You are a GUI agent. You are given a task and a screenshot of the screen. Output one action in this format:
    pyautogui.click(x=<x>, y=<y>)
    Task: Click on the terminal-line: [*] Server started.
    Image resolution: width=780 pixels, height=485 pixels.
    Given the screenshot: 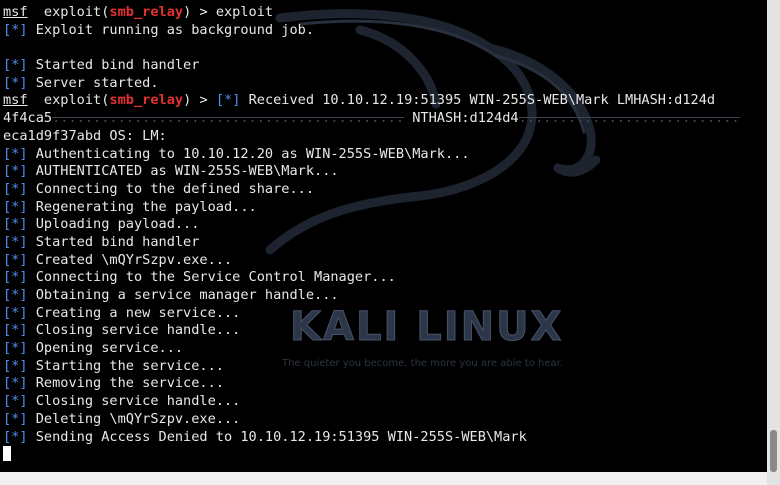 What is the action you would take?
    pyautogui.click(x=371, y=84)
    